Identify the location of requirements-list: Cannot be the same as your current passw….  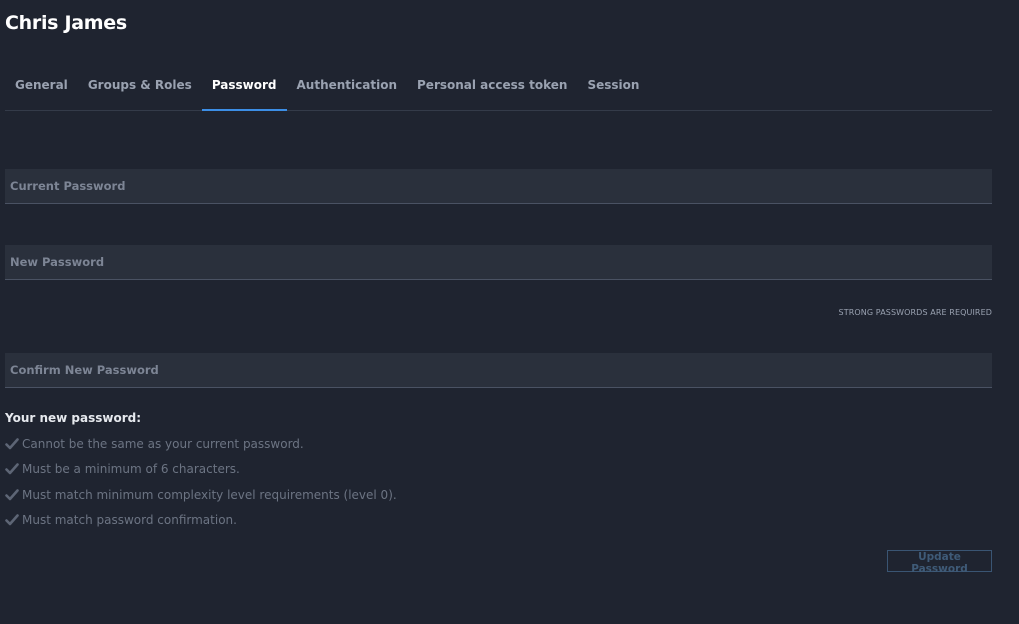
(201, 482).